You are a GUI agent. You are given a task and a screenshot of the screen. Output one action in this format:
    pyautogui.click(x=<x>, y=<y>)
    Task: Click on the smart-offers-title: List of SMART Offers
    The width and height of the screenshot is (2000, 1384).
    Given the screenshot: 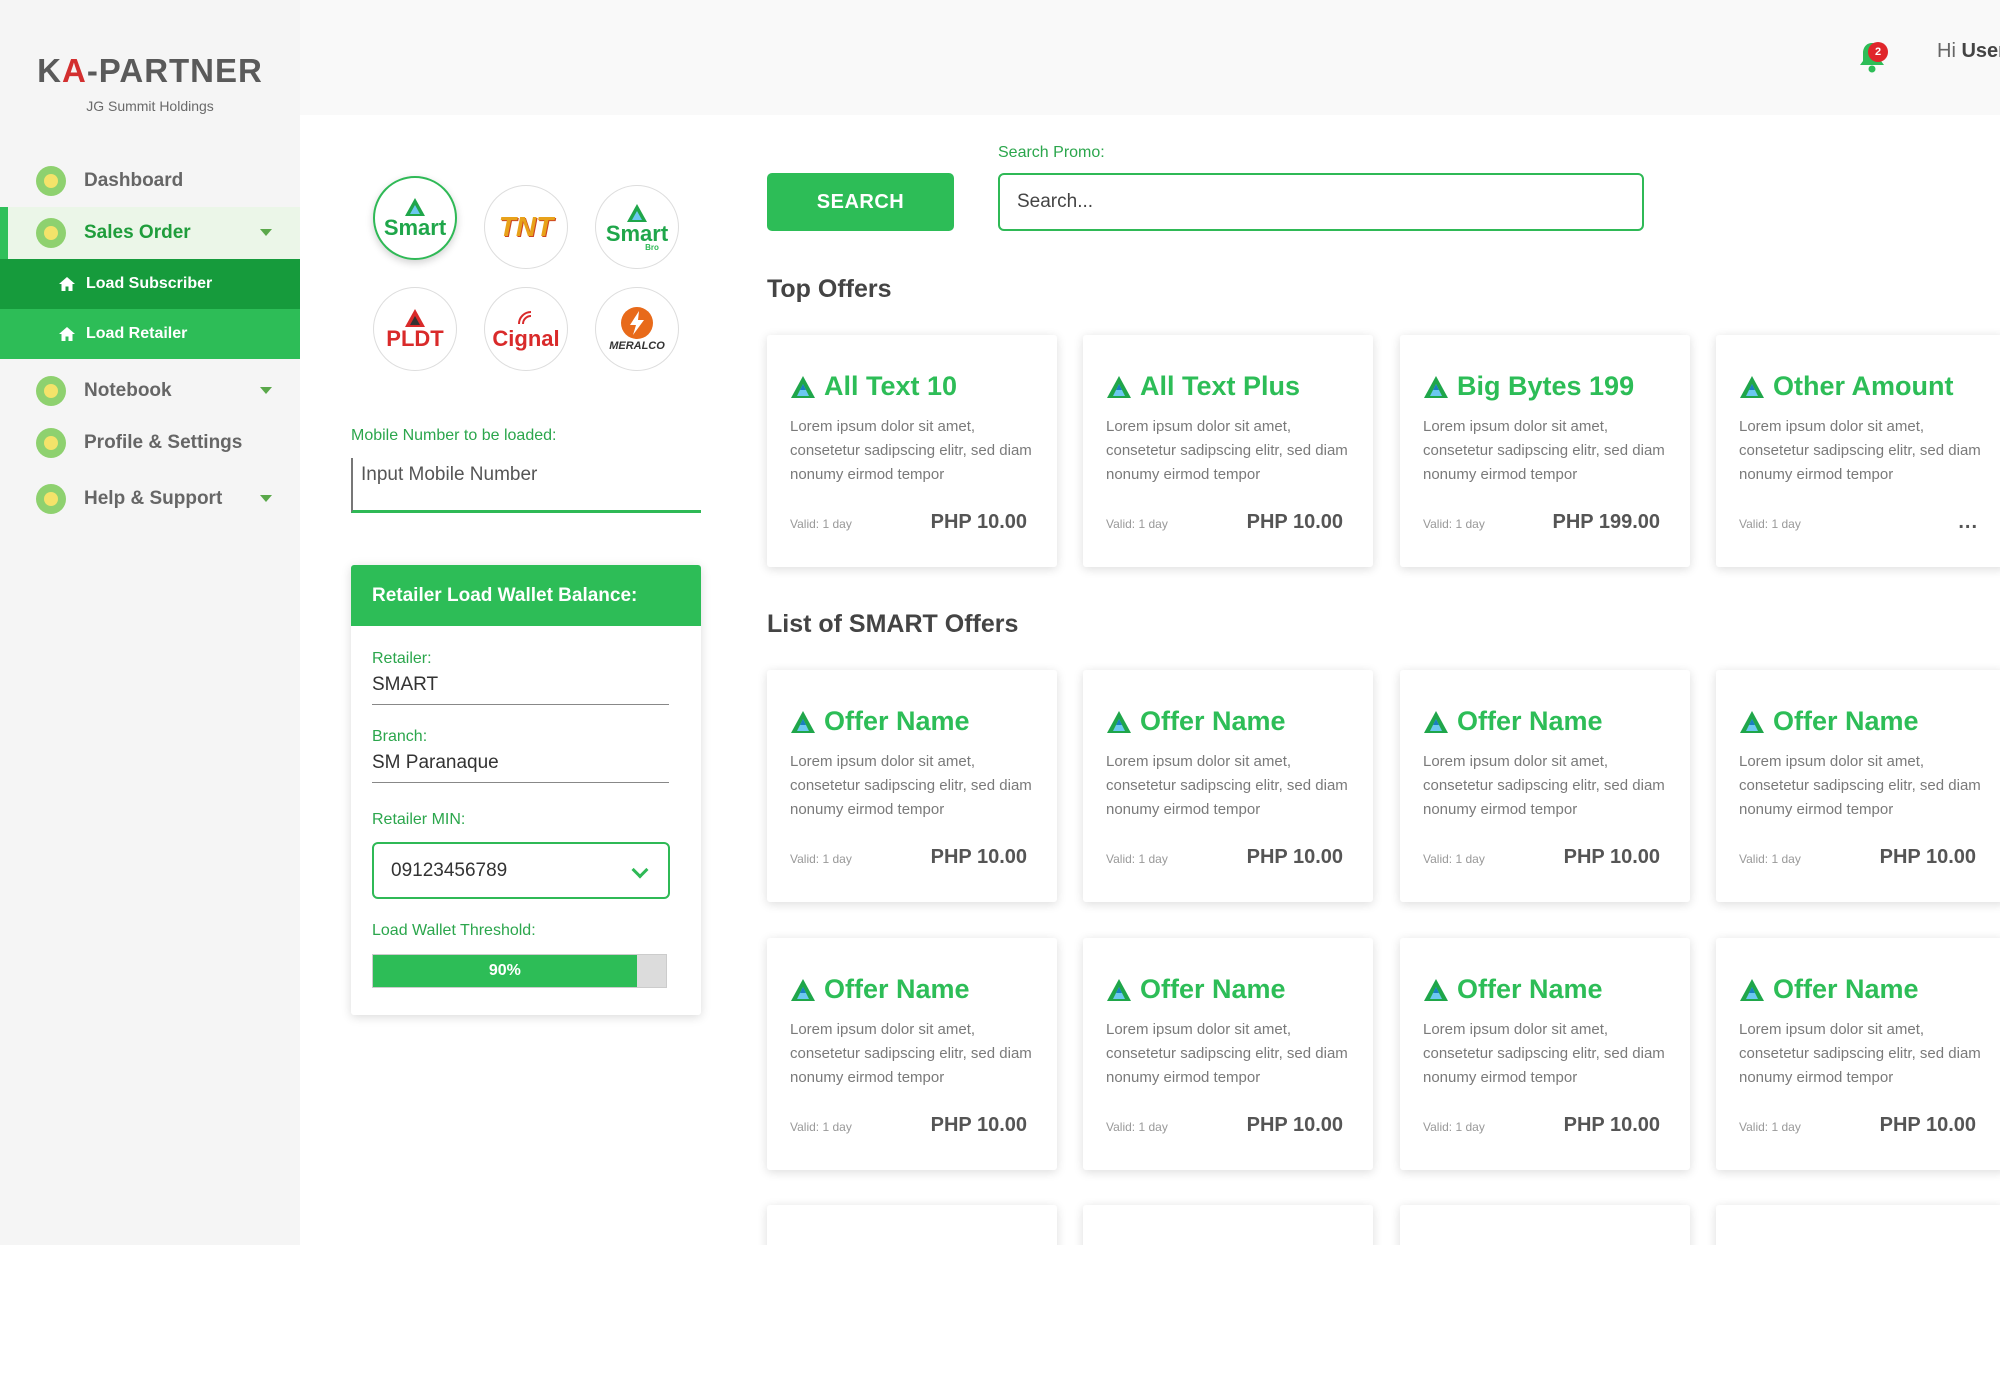 What is the action you would take?
    pyautogui.click(x=893, y=624)
    